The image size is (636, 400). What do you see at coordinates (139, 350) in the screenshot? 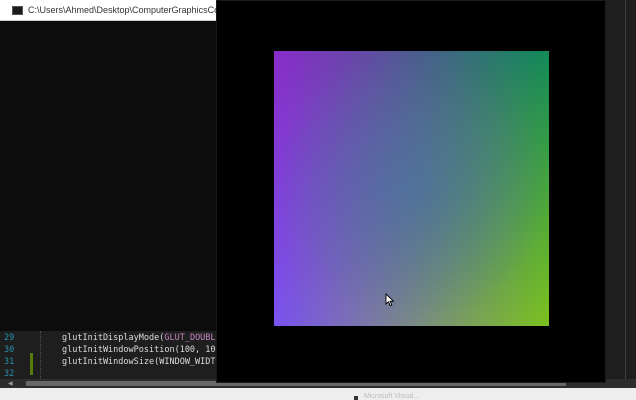
I see `line-code: glutInitWindowPosition(100, 10` at bounding box center [139, 350].